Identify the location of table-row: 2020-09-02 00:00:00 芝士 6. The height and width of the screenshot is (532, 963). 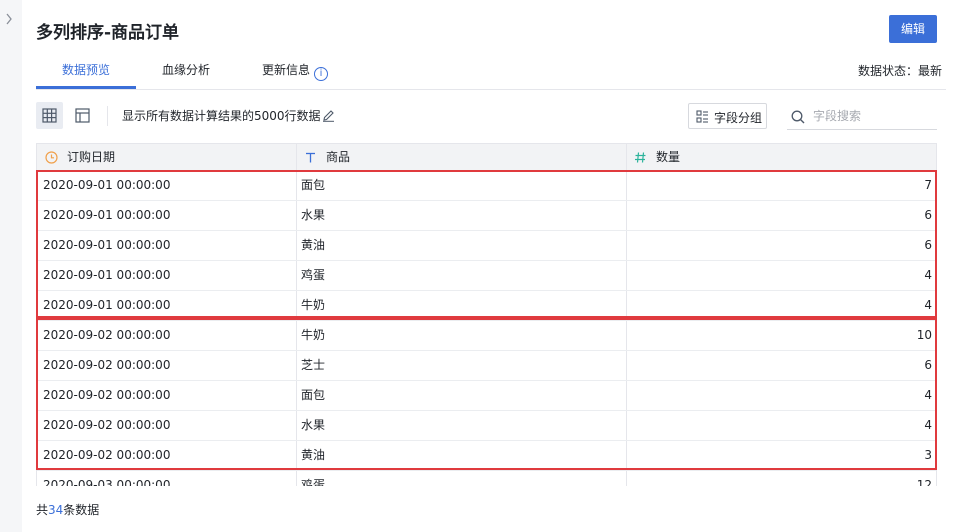
(486, 366).